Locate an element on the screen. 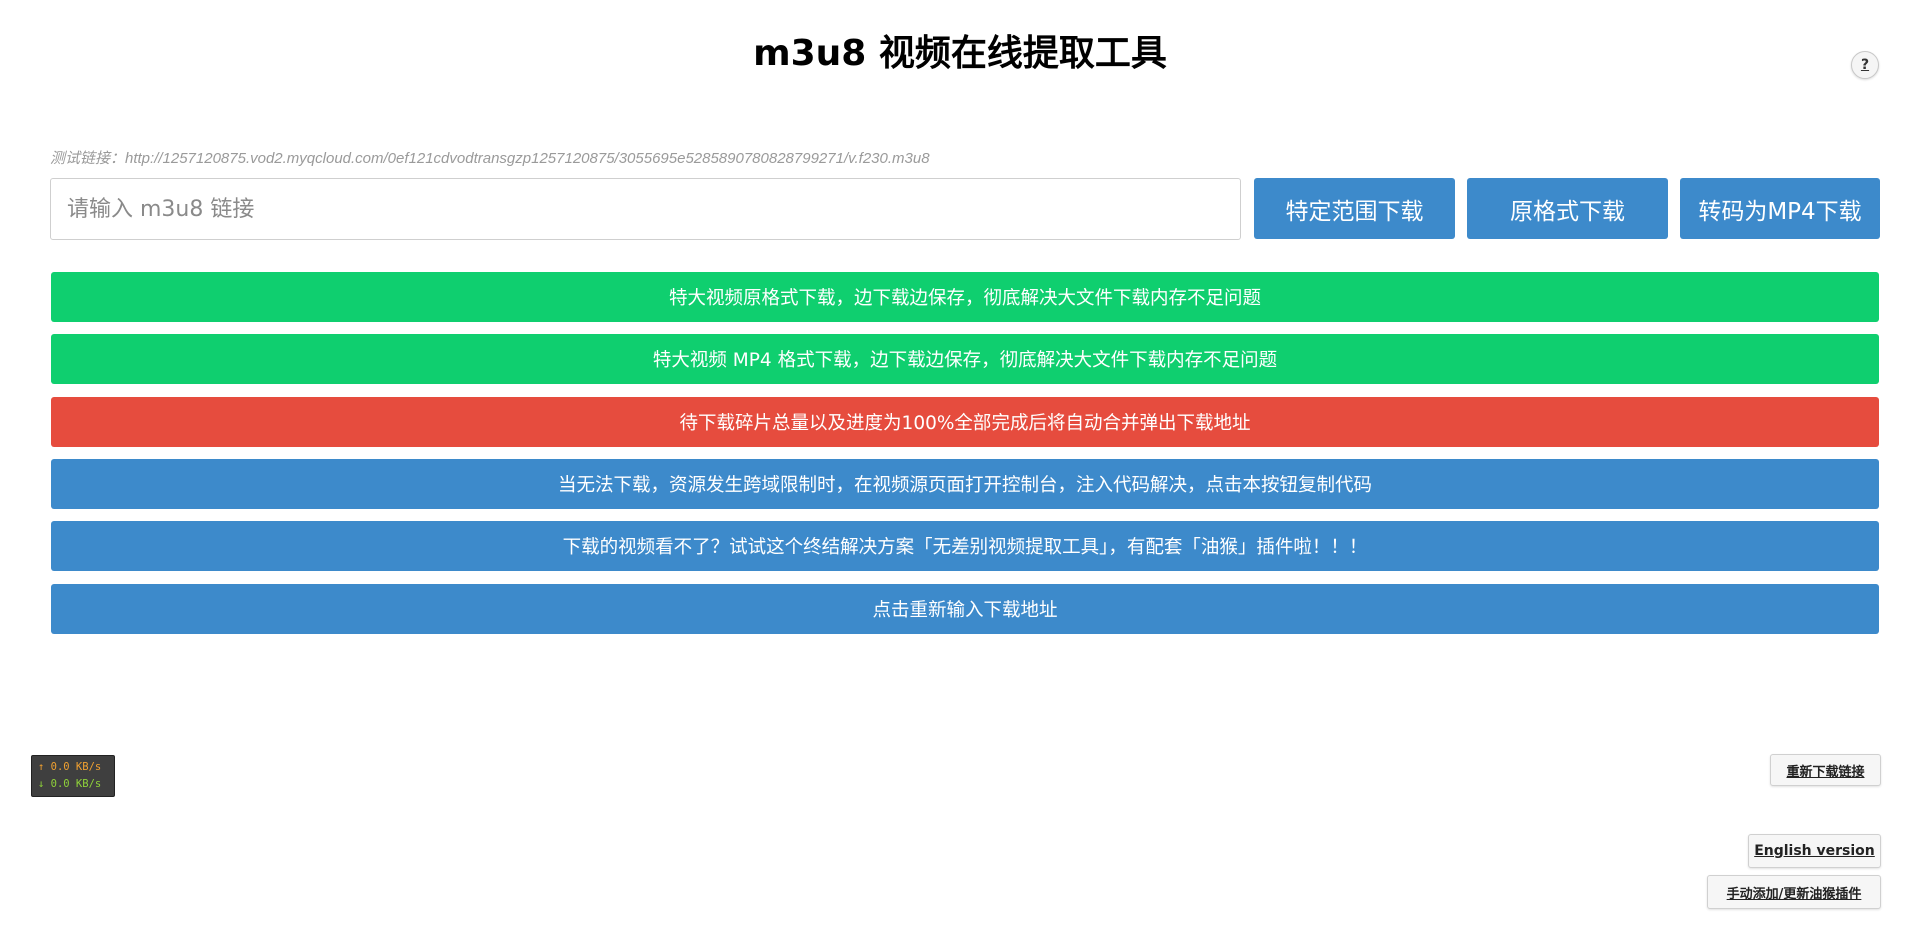 The height and width of the screenshot is (933, 1920). large-original-download-bar: 特大视频原格式下载，边下载边保存，彻底解决大文件下载内存不足问题 is located at coordinates (965, 297).